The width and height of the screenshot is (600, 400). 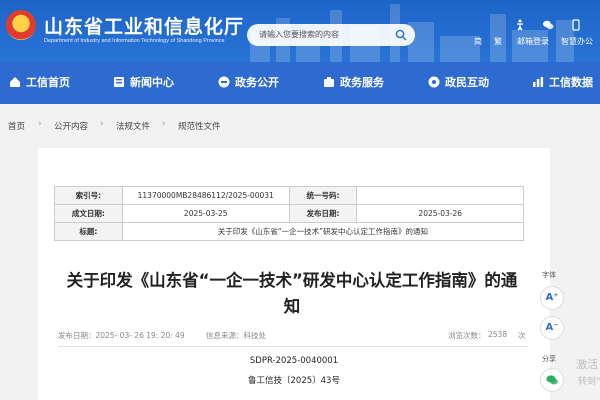 What do you see at coordinates (119, 82) in the screenshot?
I see `news-icon` at bounding box center [119, 82].